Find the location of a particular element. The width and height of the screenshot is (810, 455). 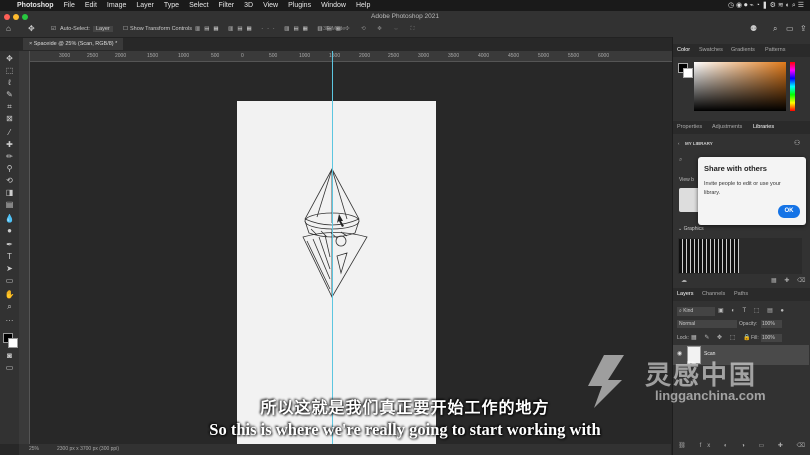

layer-filter-dropdown: ⌕ Kind is located at coordinates (696, 311).